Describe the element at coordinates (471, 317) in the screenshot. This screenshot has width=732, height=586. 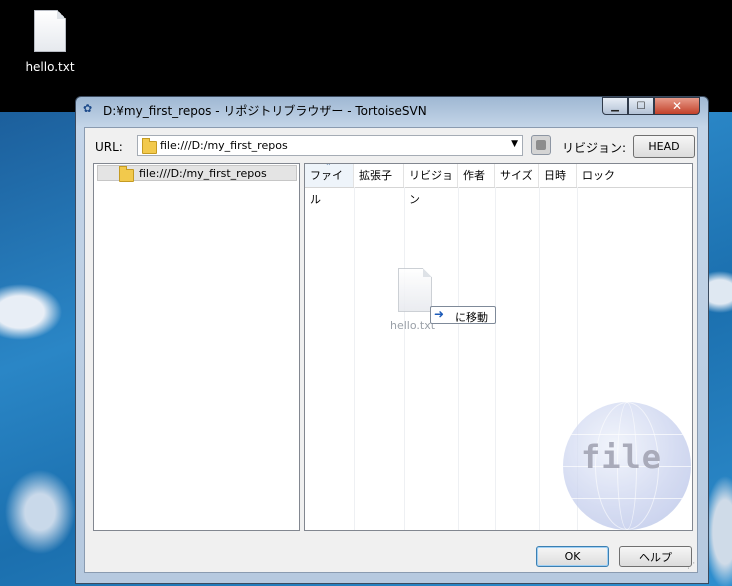
I see `drop-tooltip-text: に移動` at that location.